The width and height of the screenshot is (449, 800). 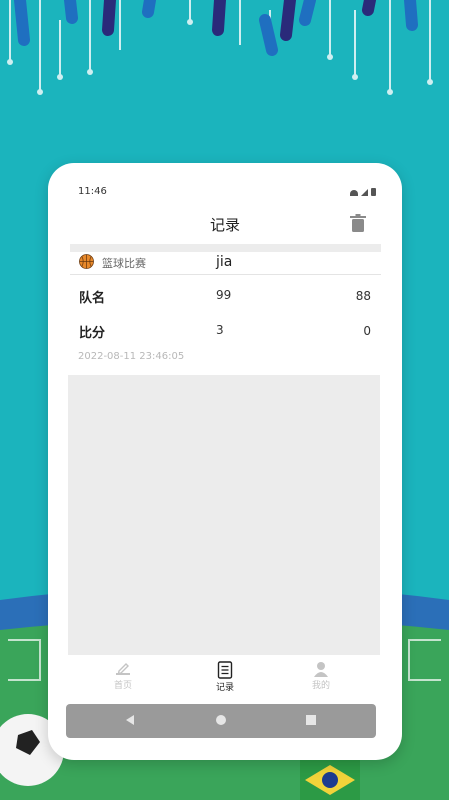 I want to click on game-type-label: 篮球比赛, so click(x=124, y=263).